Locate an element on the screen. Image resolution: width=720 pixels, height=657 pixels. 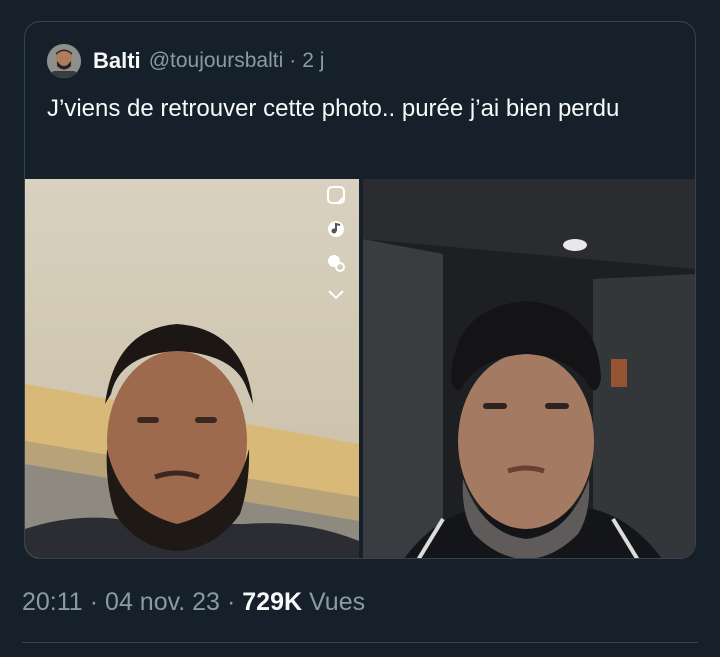
tweet-time: 20:11 is located at coordinates (52, 602).